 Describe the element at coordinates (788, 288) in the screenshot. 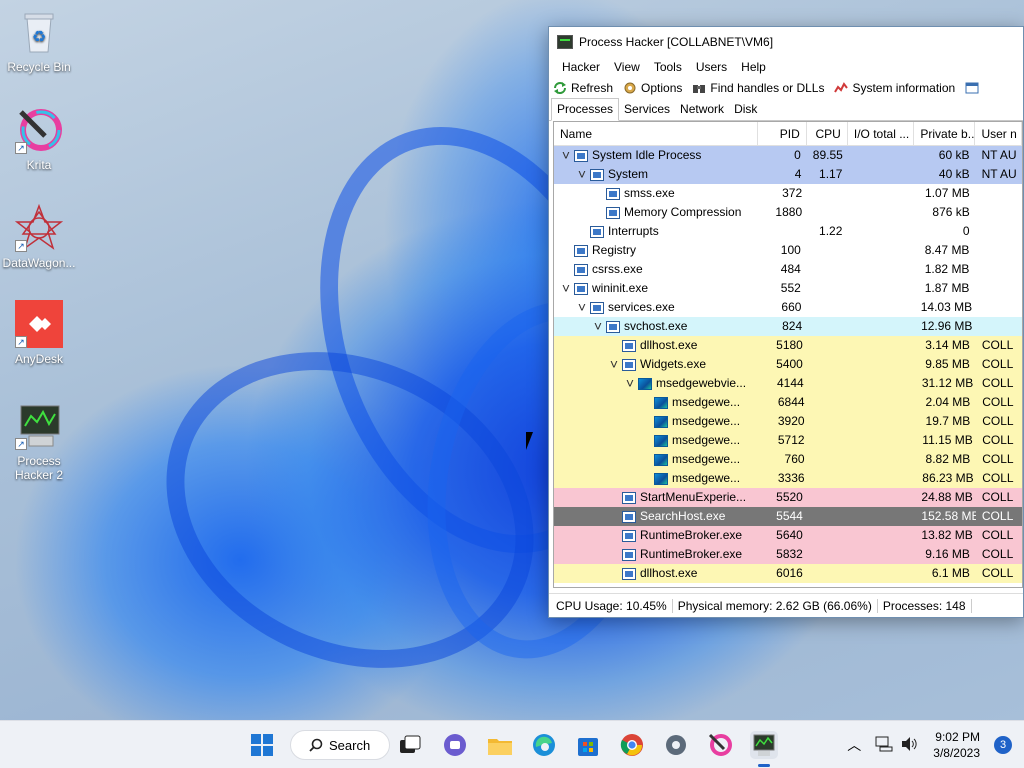

I see `process-row: ˅ wininit.exe 552 1.87 MB` at that location.